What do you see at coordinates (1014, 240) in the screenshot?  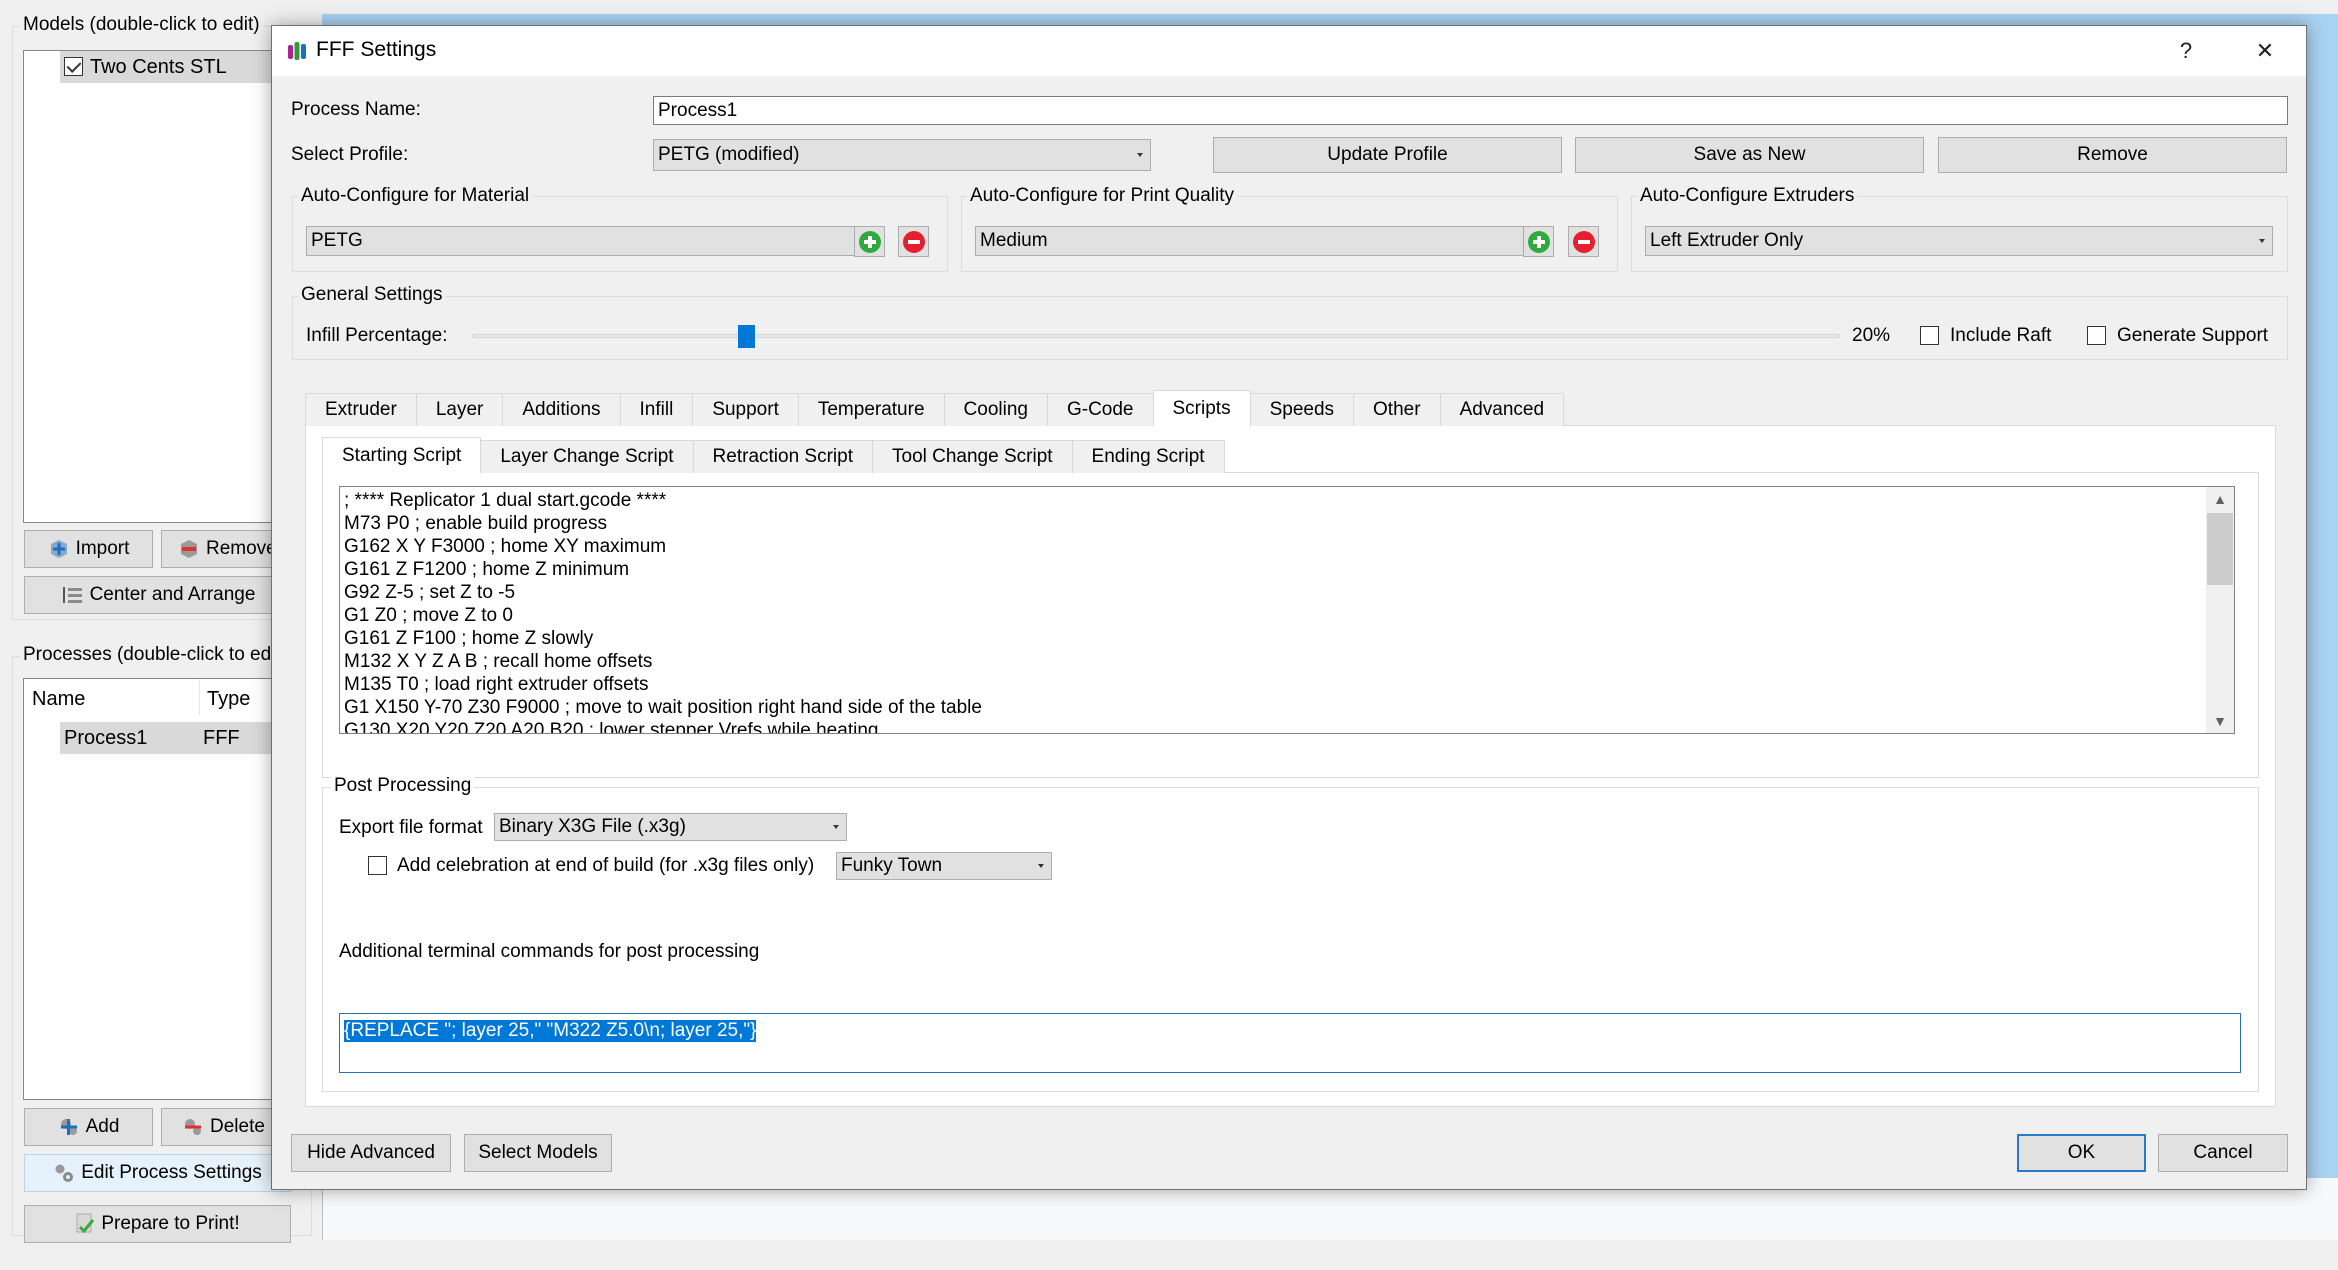 I see `quality-value: Medium` at bounding box center [1014, 240].